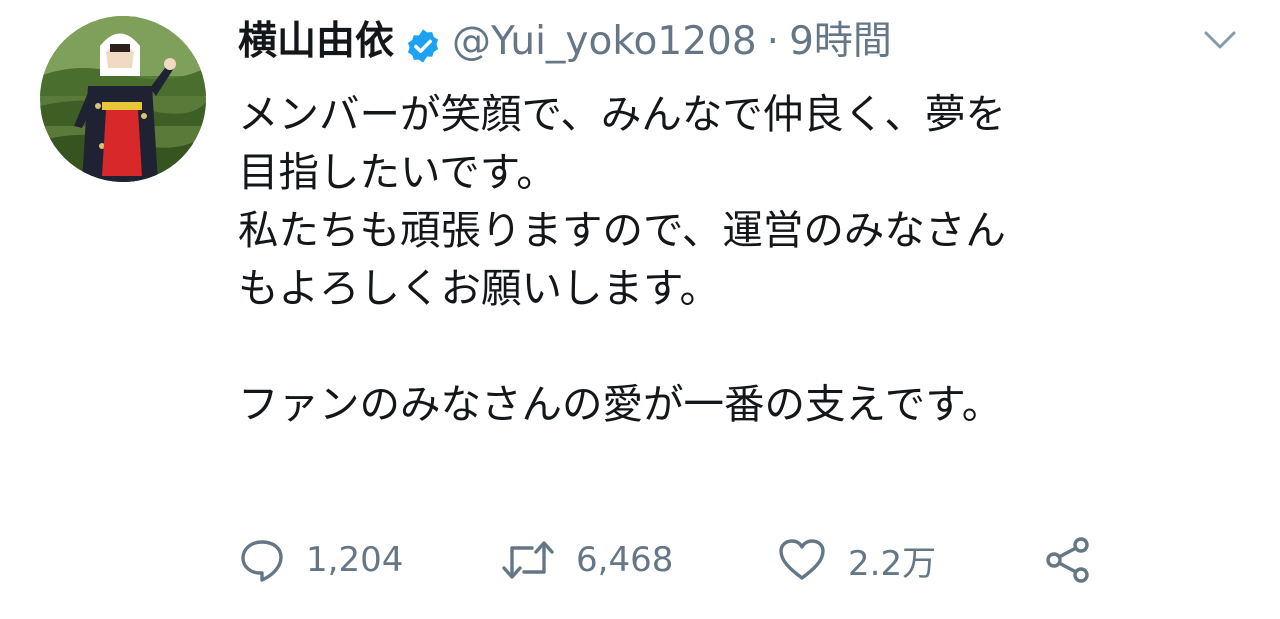  I want to click on reply-button: 1,204, so click(320, 560).